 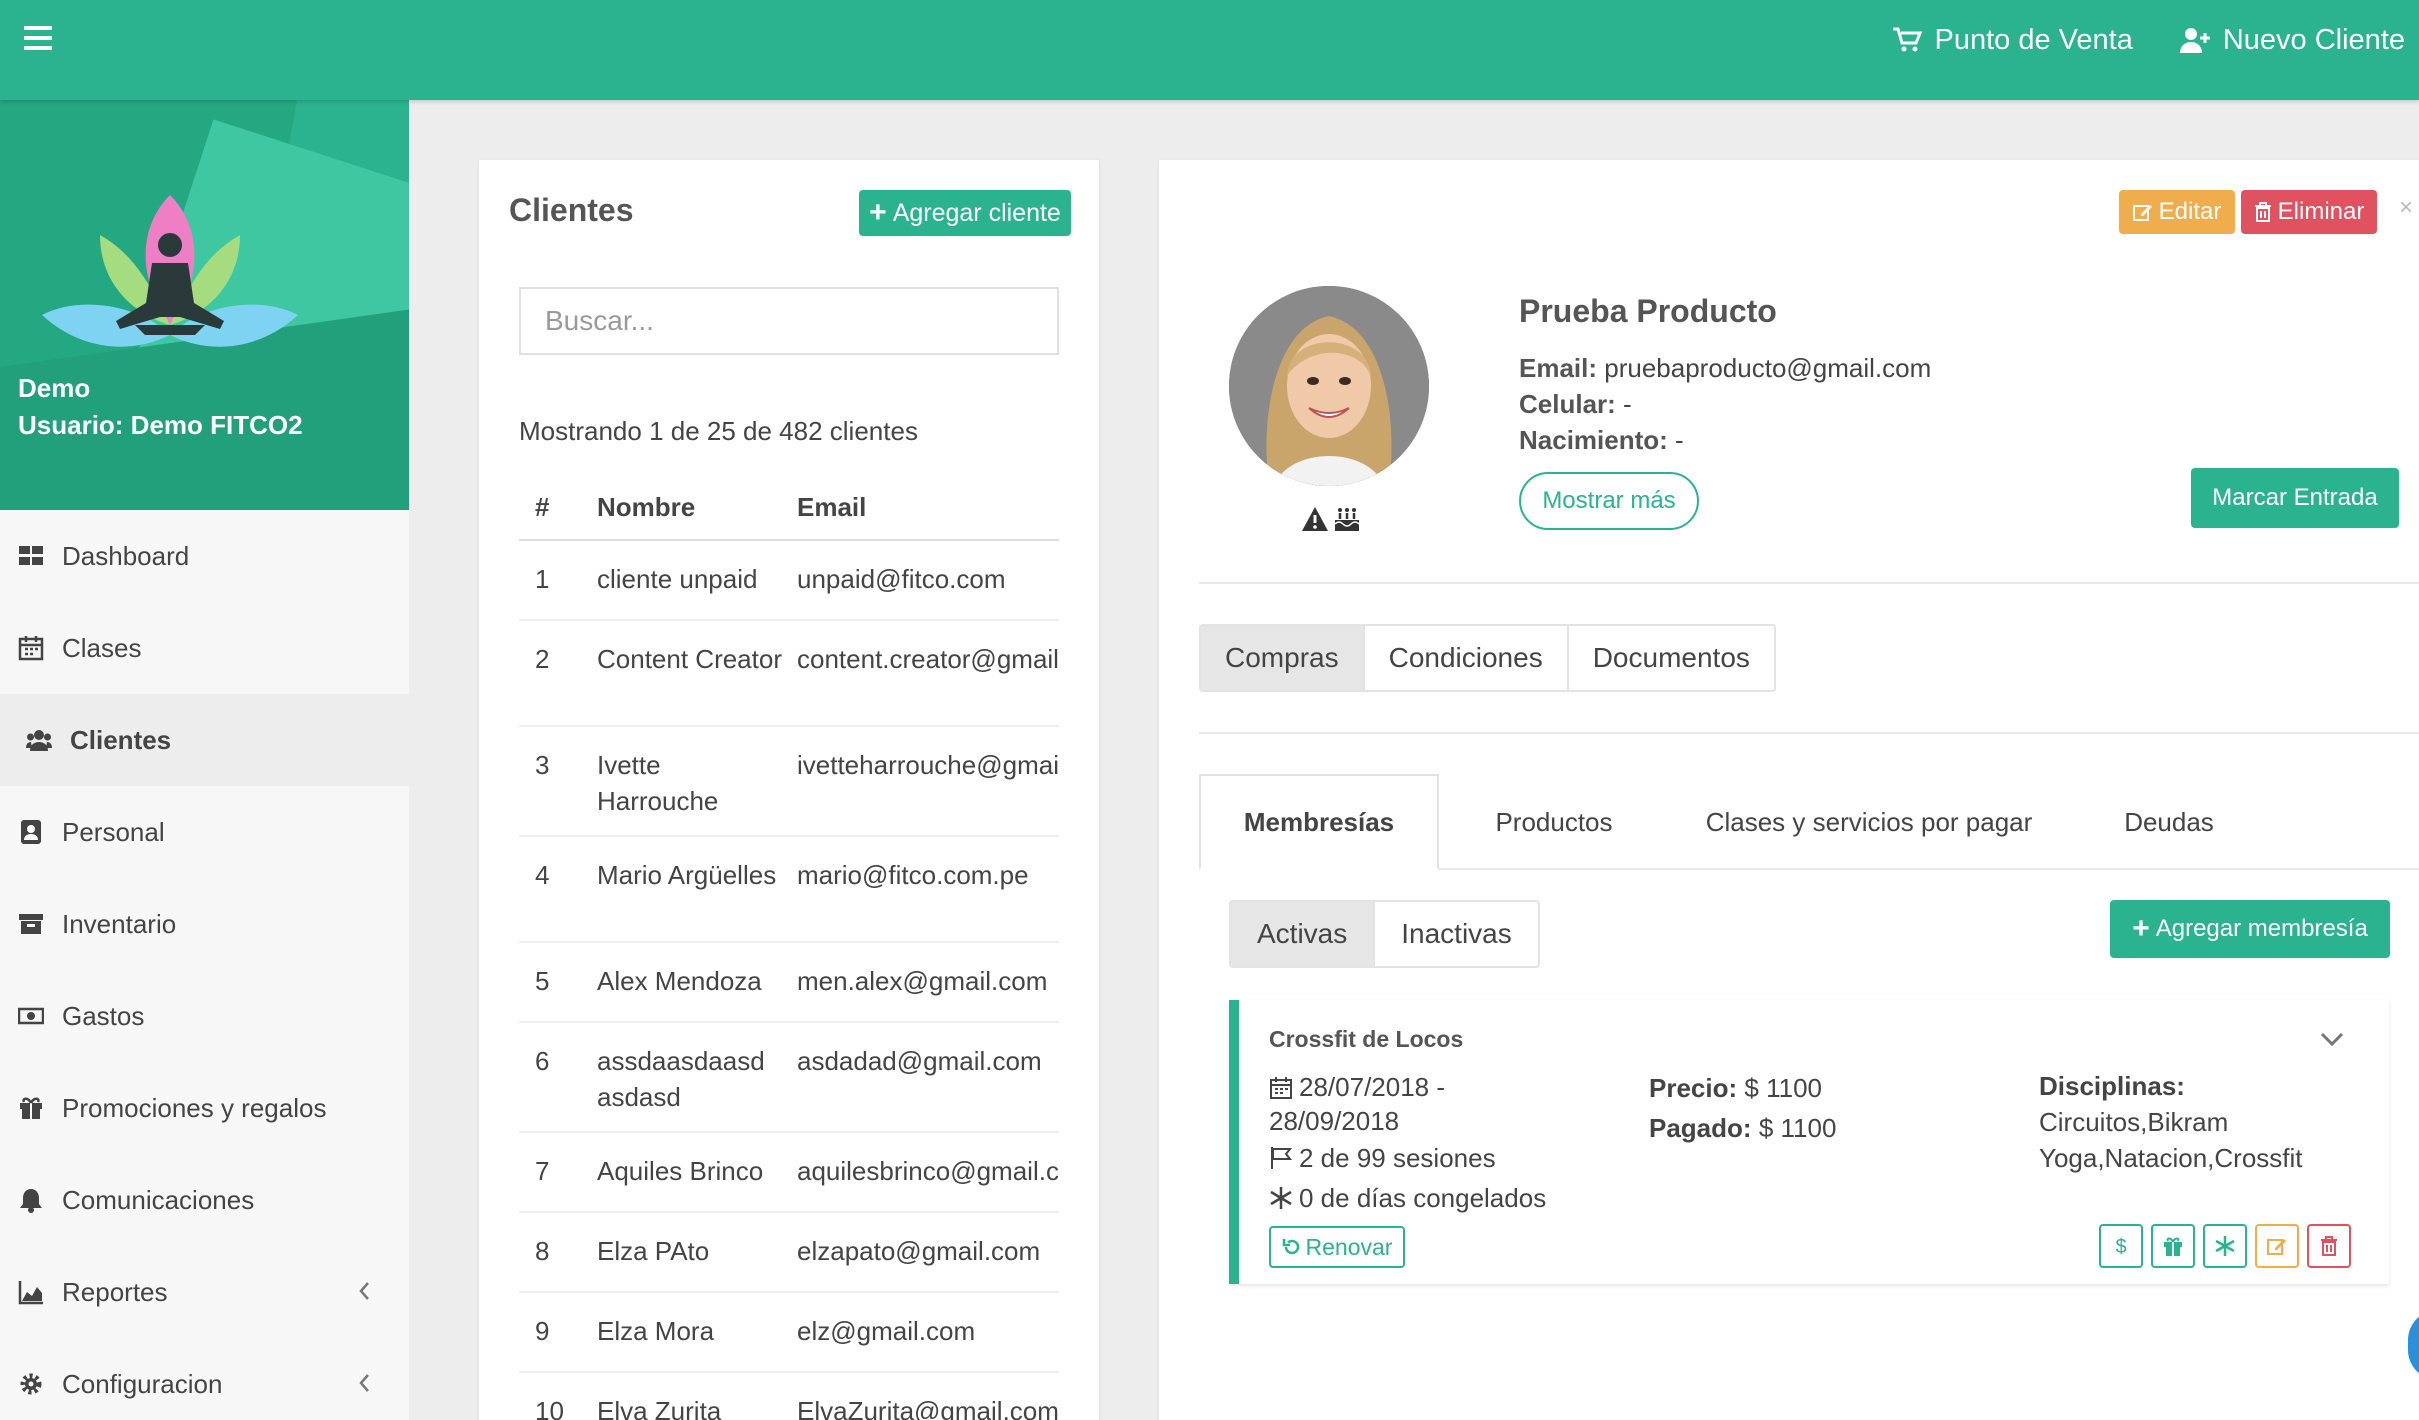 What do you see at coordinates (1456, 934) in the screenshot?
I see `tab-inactivas: Inactivas` at bounding box center [1456, 934].